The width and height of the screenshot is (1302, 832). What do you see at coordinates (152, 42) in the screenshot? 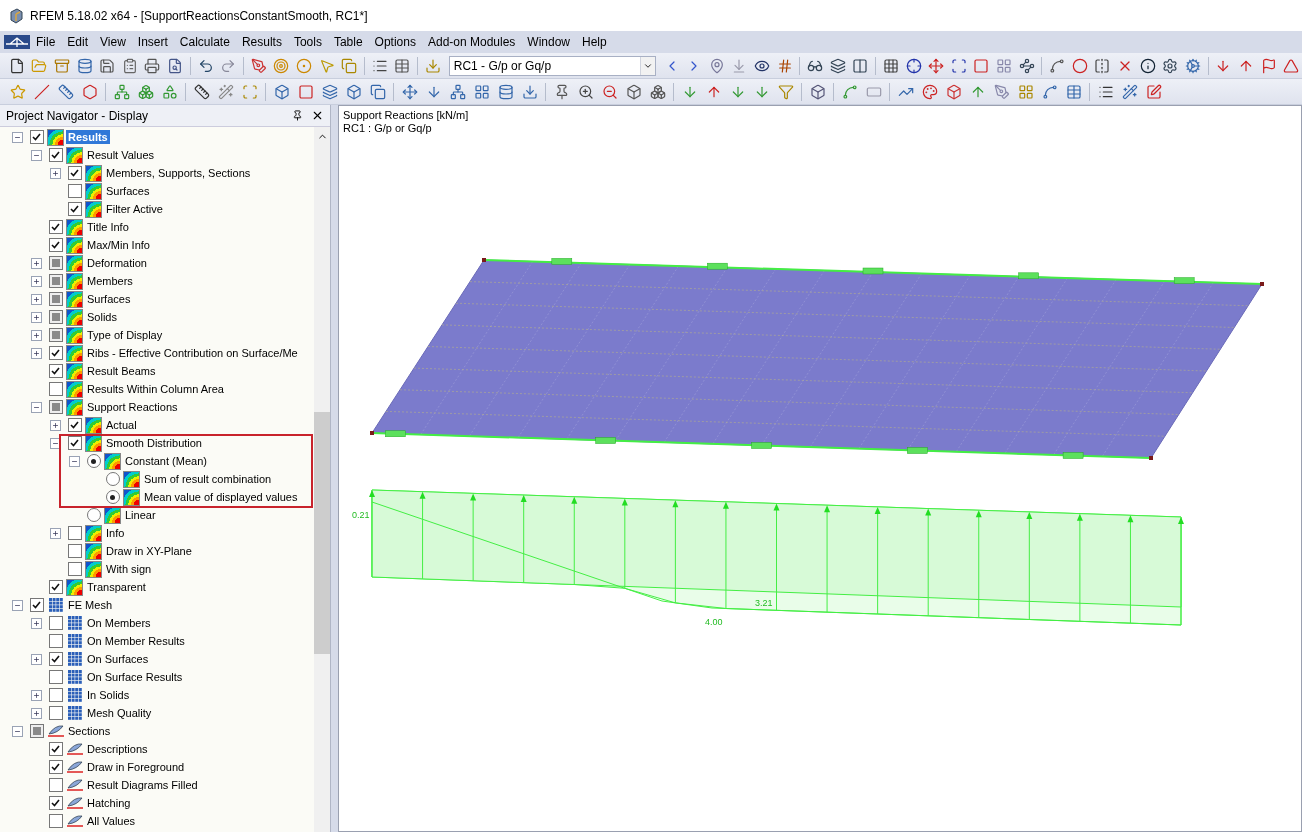
I see `menu-item: Insert` at bounding box center [152, 42].